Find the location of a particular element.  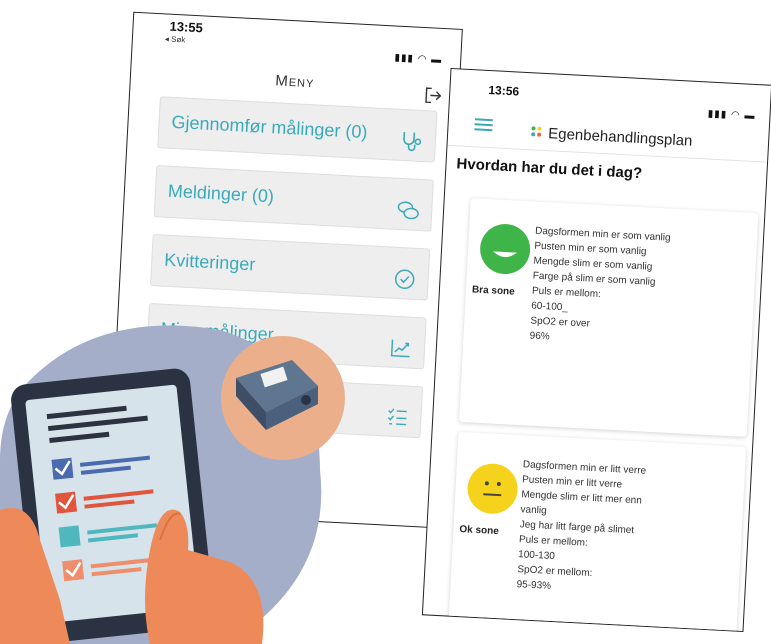

question-heading: Hvordan har du det i dag? is located at coordinates (549, 169).